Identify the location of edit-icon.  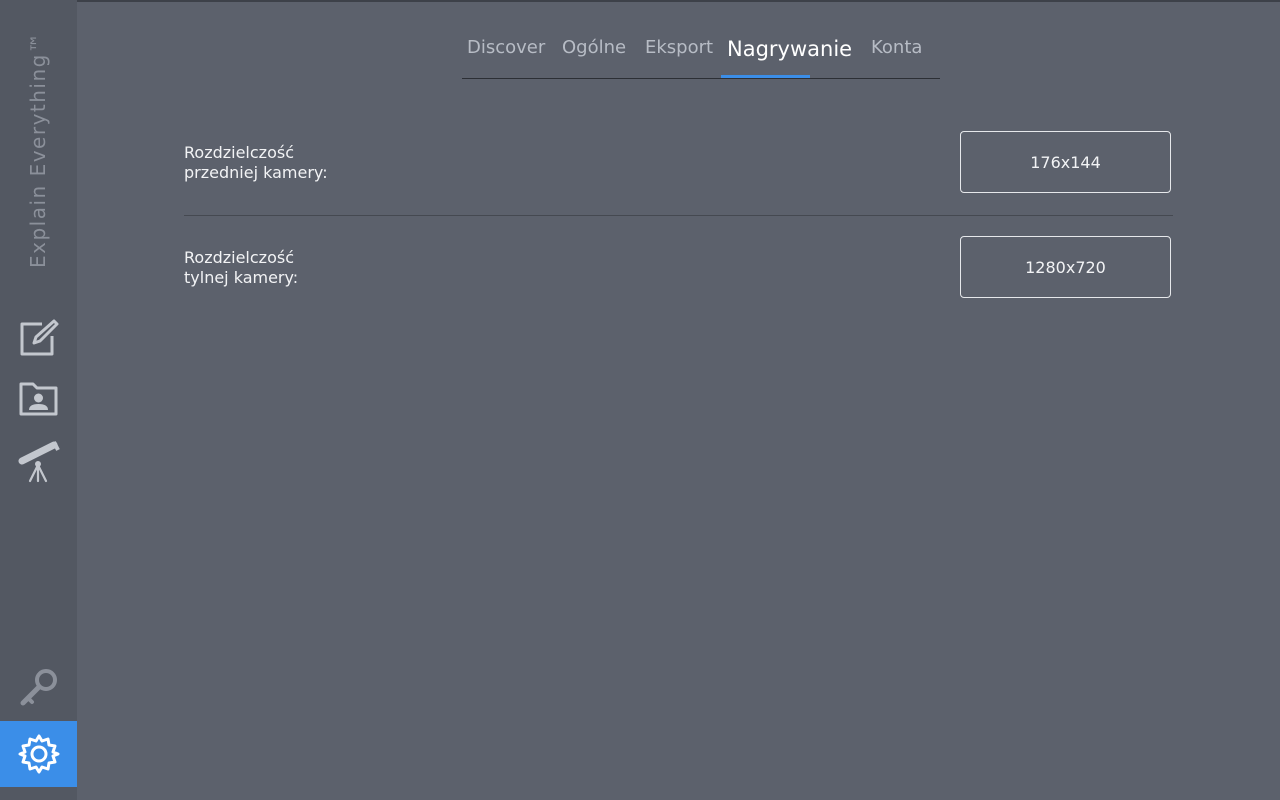
(38, 338).